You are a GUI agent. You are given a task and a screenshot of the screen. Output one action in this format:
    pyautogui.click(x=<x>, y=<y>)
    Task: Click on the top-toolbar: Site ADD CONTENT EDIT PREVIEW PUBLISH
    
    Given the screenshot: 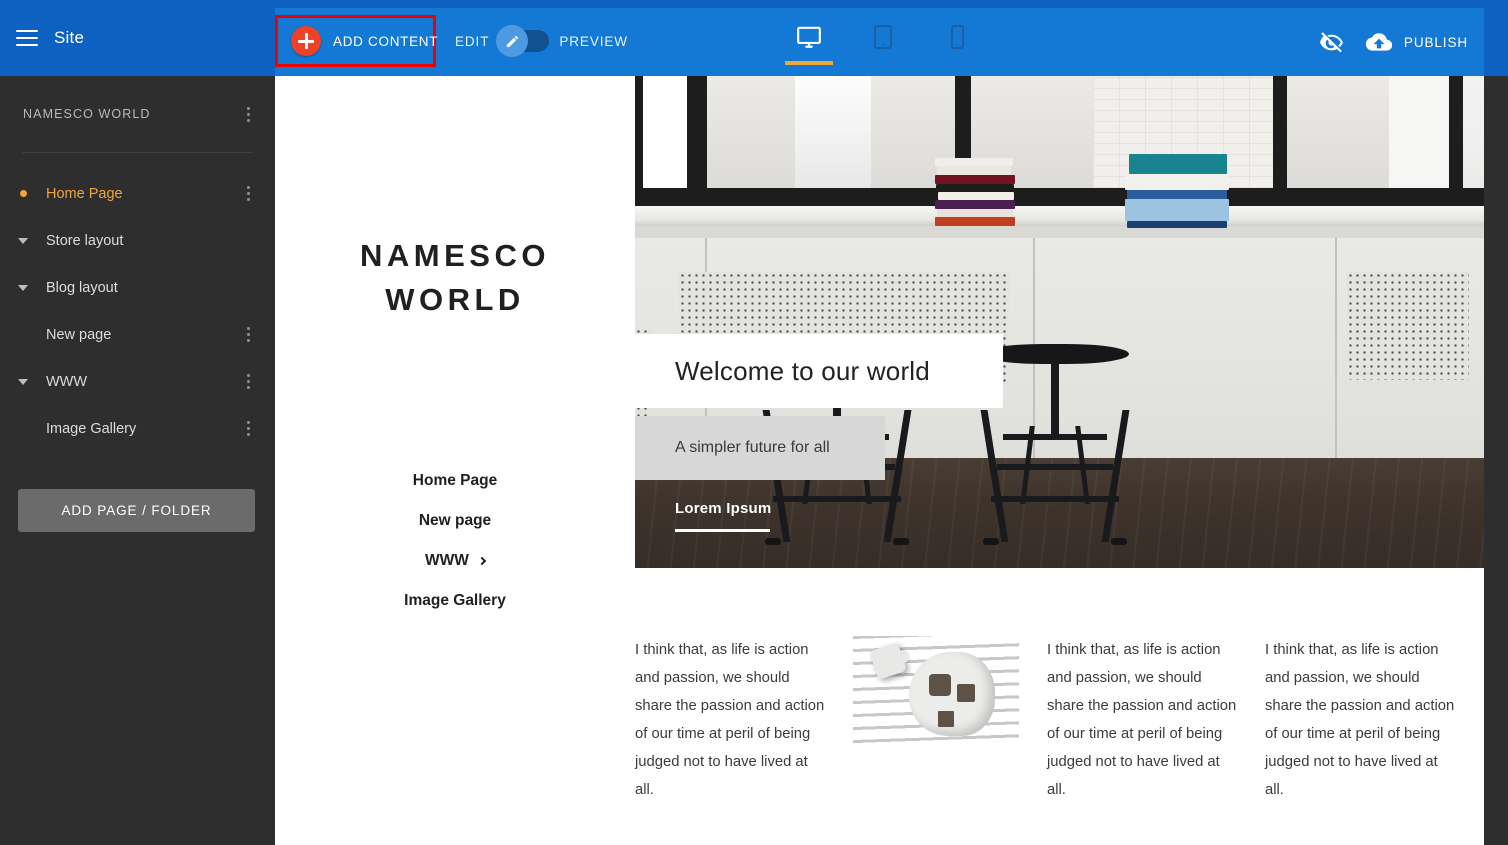 What is the action you would take?
    pyautogui.click(x=754, y=38)
    